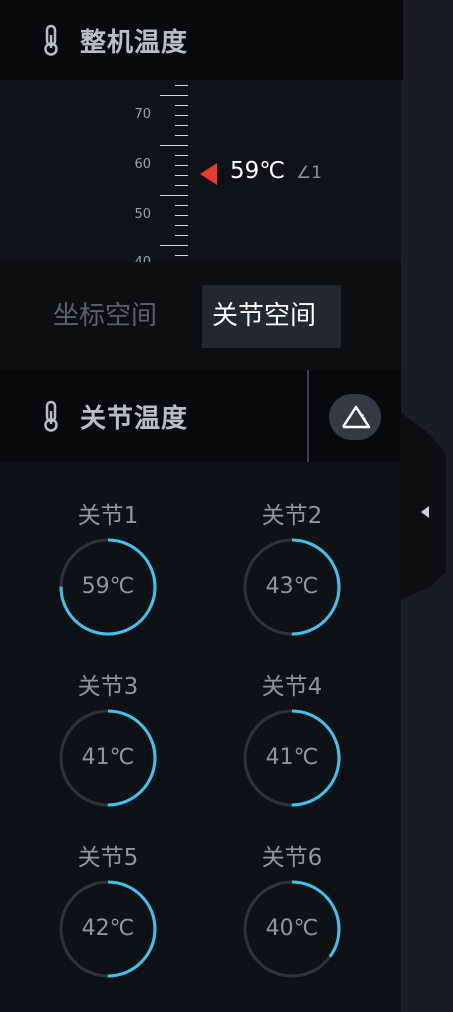  What do you see at coordinates (292, 928) in the screenshot?
I see `joint-temperature-value: 40℃` at bounding box center [292, 928].